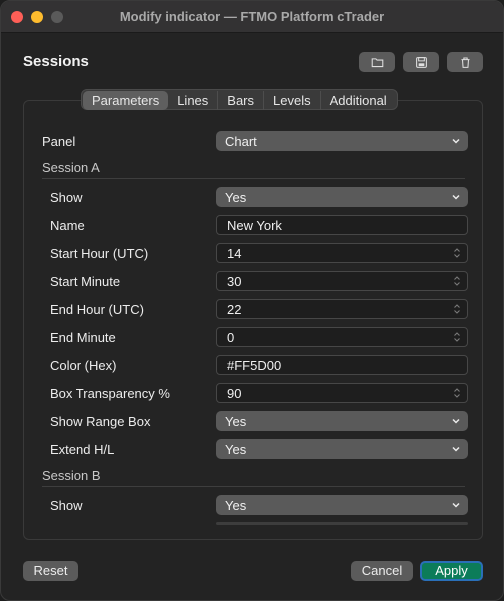  What do you see at coordinates (231, 337) in the screenshot?
I see `input-value: 0` at bounding box center [231, 337].